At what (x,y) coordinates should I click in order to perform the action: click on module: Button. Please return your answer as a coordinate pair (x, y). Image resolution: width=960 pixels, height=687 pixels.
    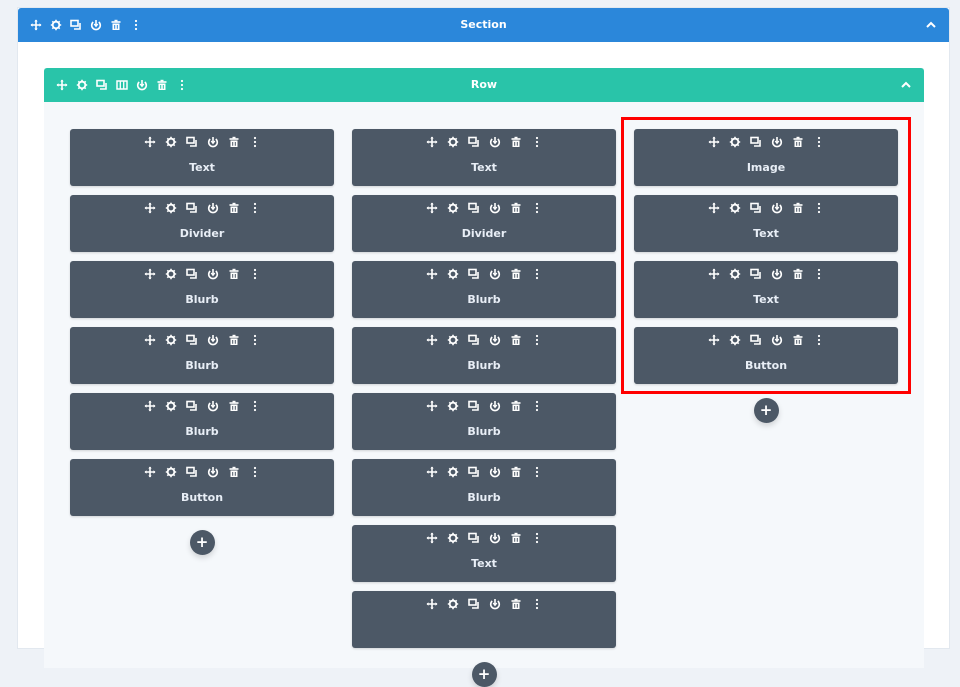
    Looking at the image, I should click on (202, 487).